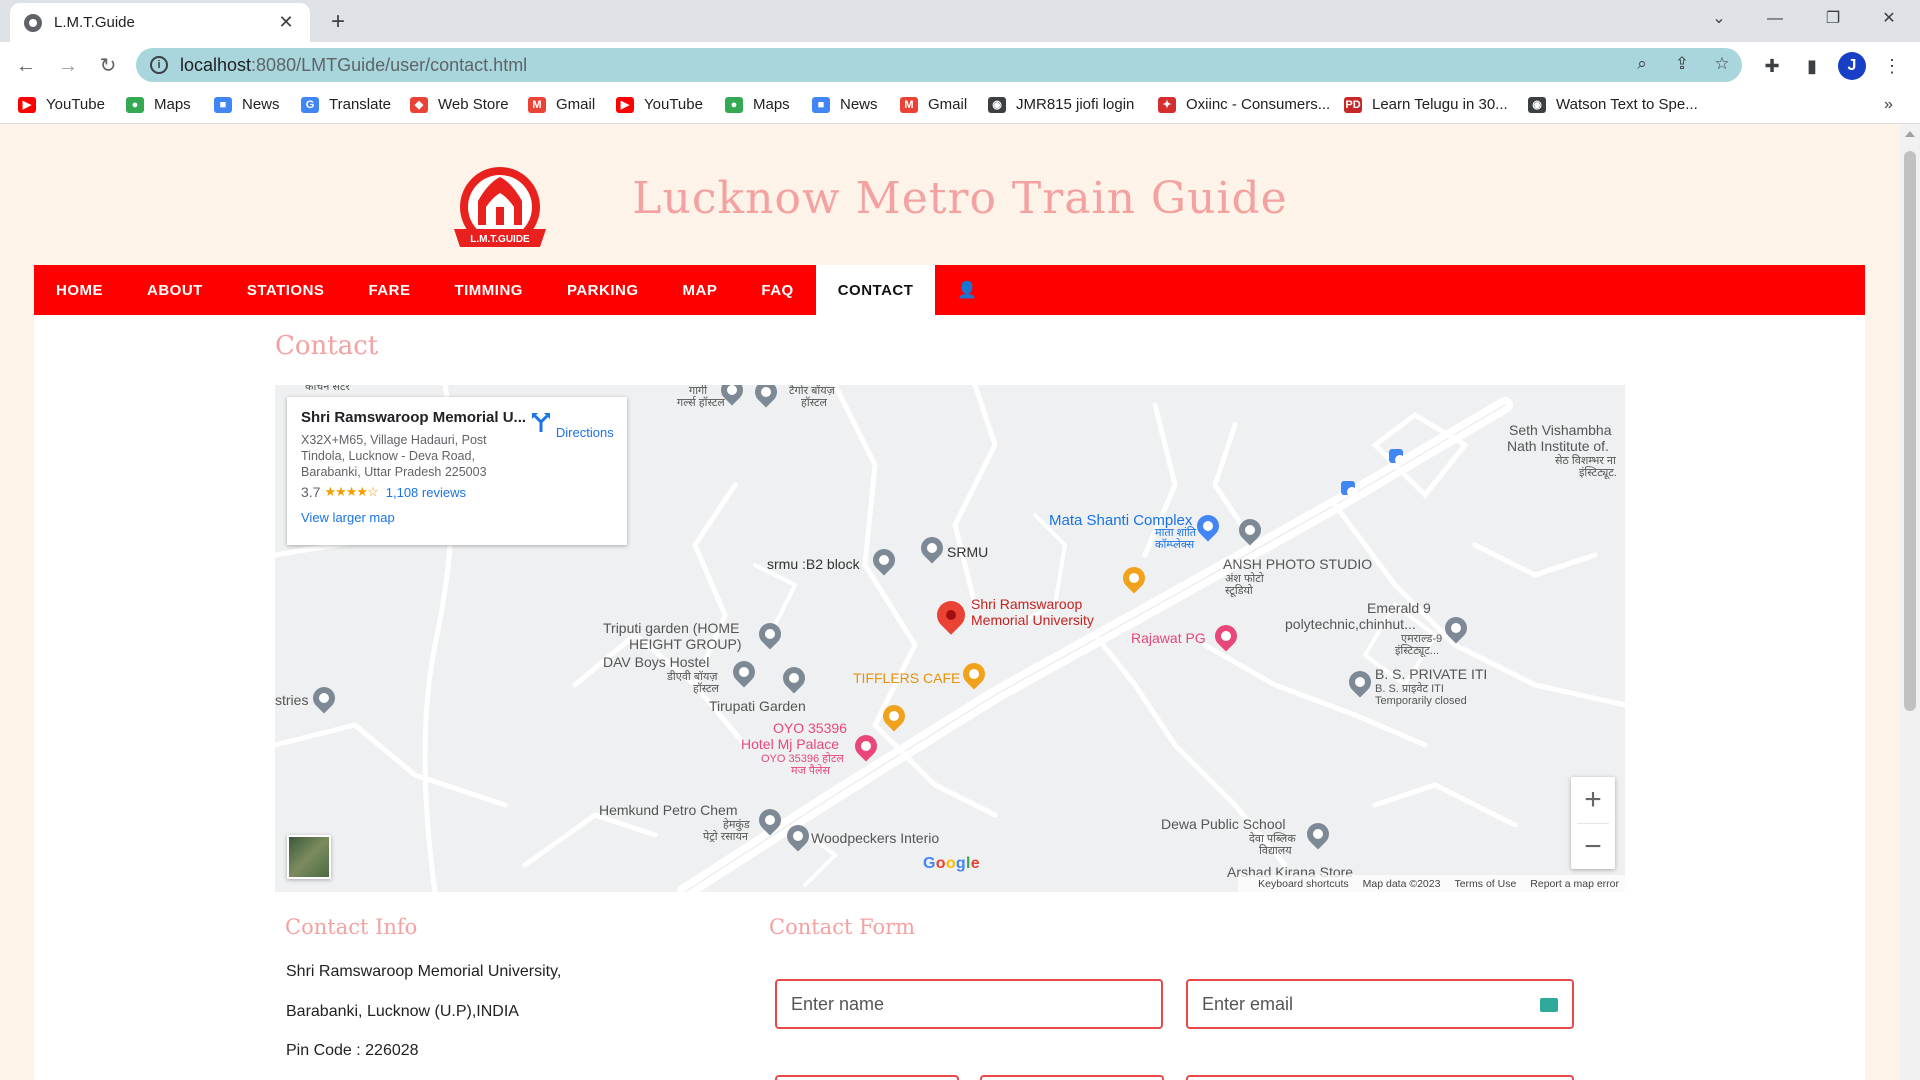 This screenshot has height=1080, width=1920. I want to click on keyboard-shortcuts-link: Keyboard shortcuts, so click(1303, 884).